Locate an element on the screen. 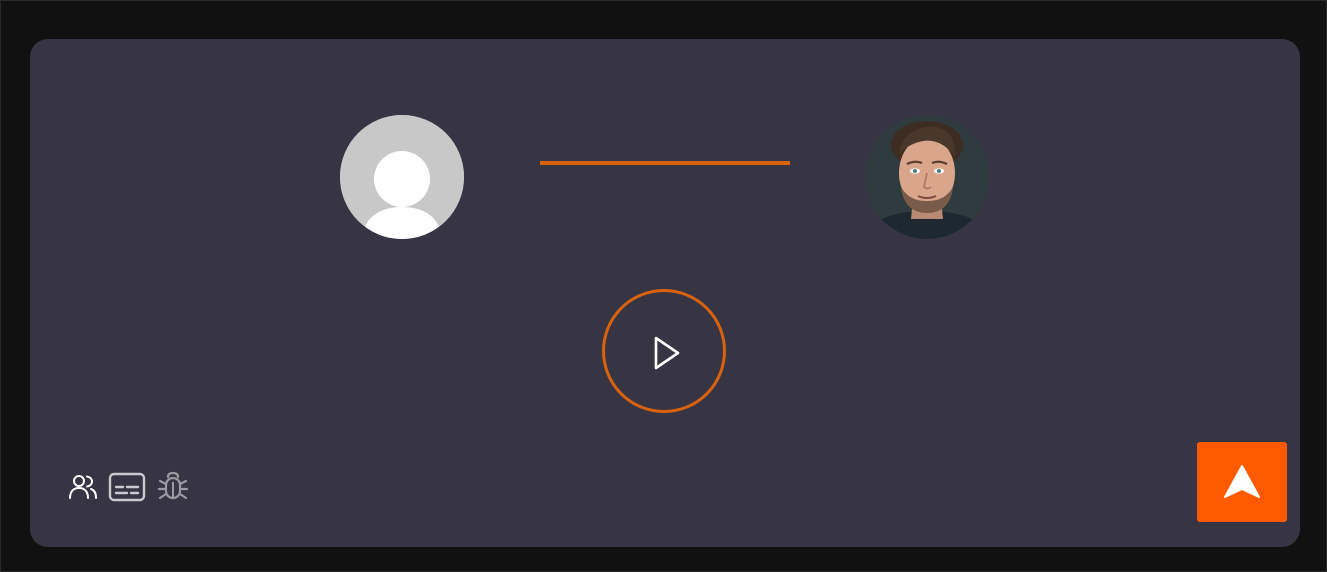 This screenshot has height=572, width=1327. bug-icon is located at coordinates (173, 485).